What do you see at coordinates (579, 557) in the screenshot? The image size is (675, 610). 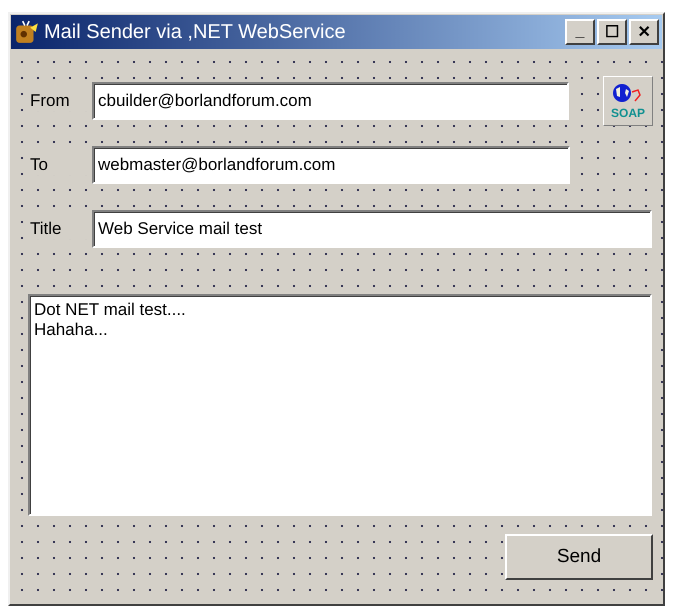 I see `send-button: Send` at bounding box center [579, 557].